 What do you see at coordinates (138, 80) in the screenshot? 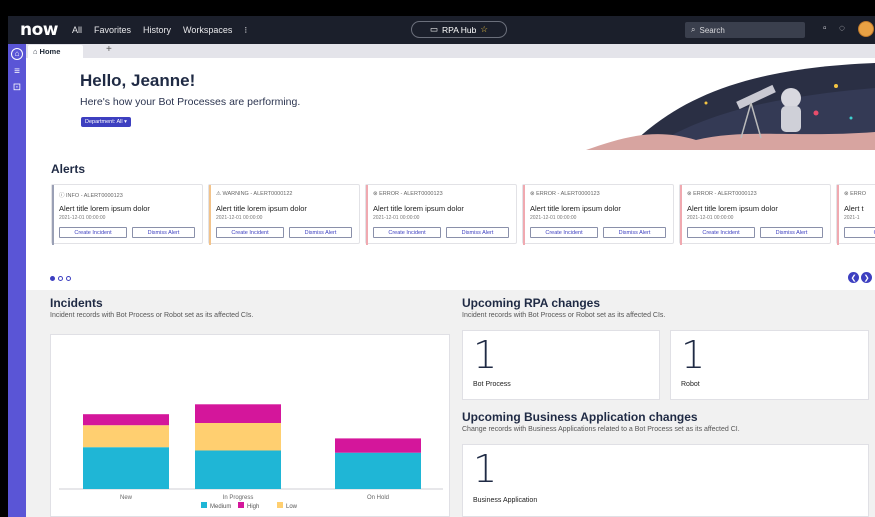
I see `greeting-title: Hello, Jeanne!` at bounding box center [138, 80].